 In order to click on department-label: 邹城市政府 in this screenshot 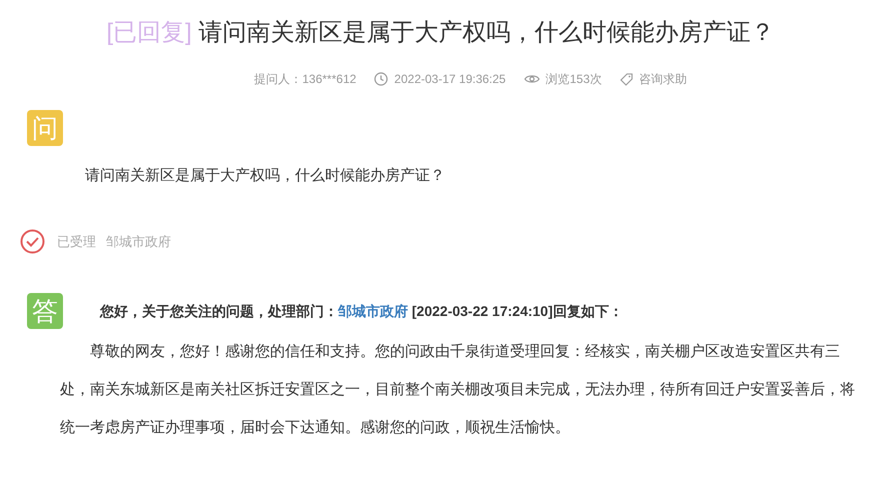, I will do `click(138, 241)`.